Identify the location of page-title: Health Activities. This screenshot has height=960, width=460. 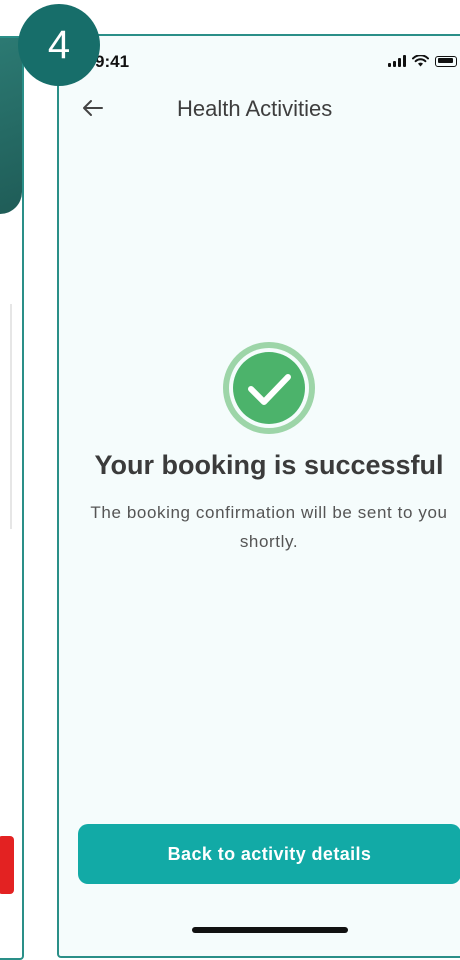
(255, 108).